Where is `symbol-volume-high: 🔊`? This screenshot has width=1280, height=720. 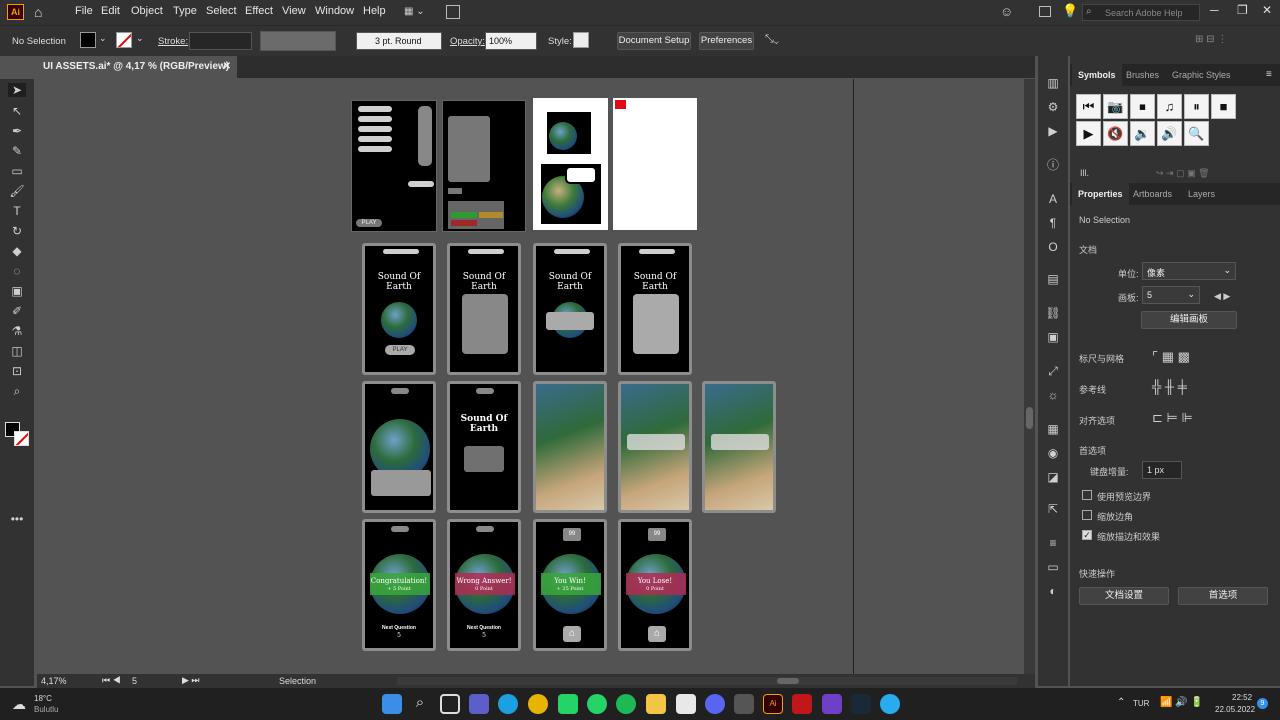
symbol-volume-high: 🔊 is located at coordinates (1169, 133).